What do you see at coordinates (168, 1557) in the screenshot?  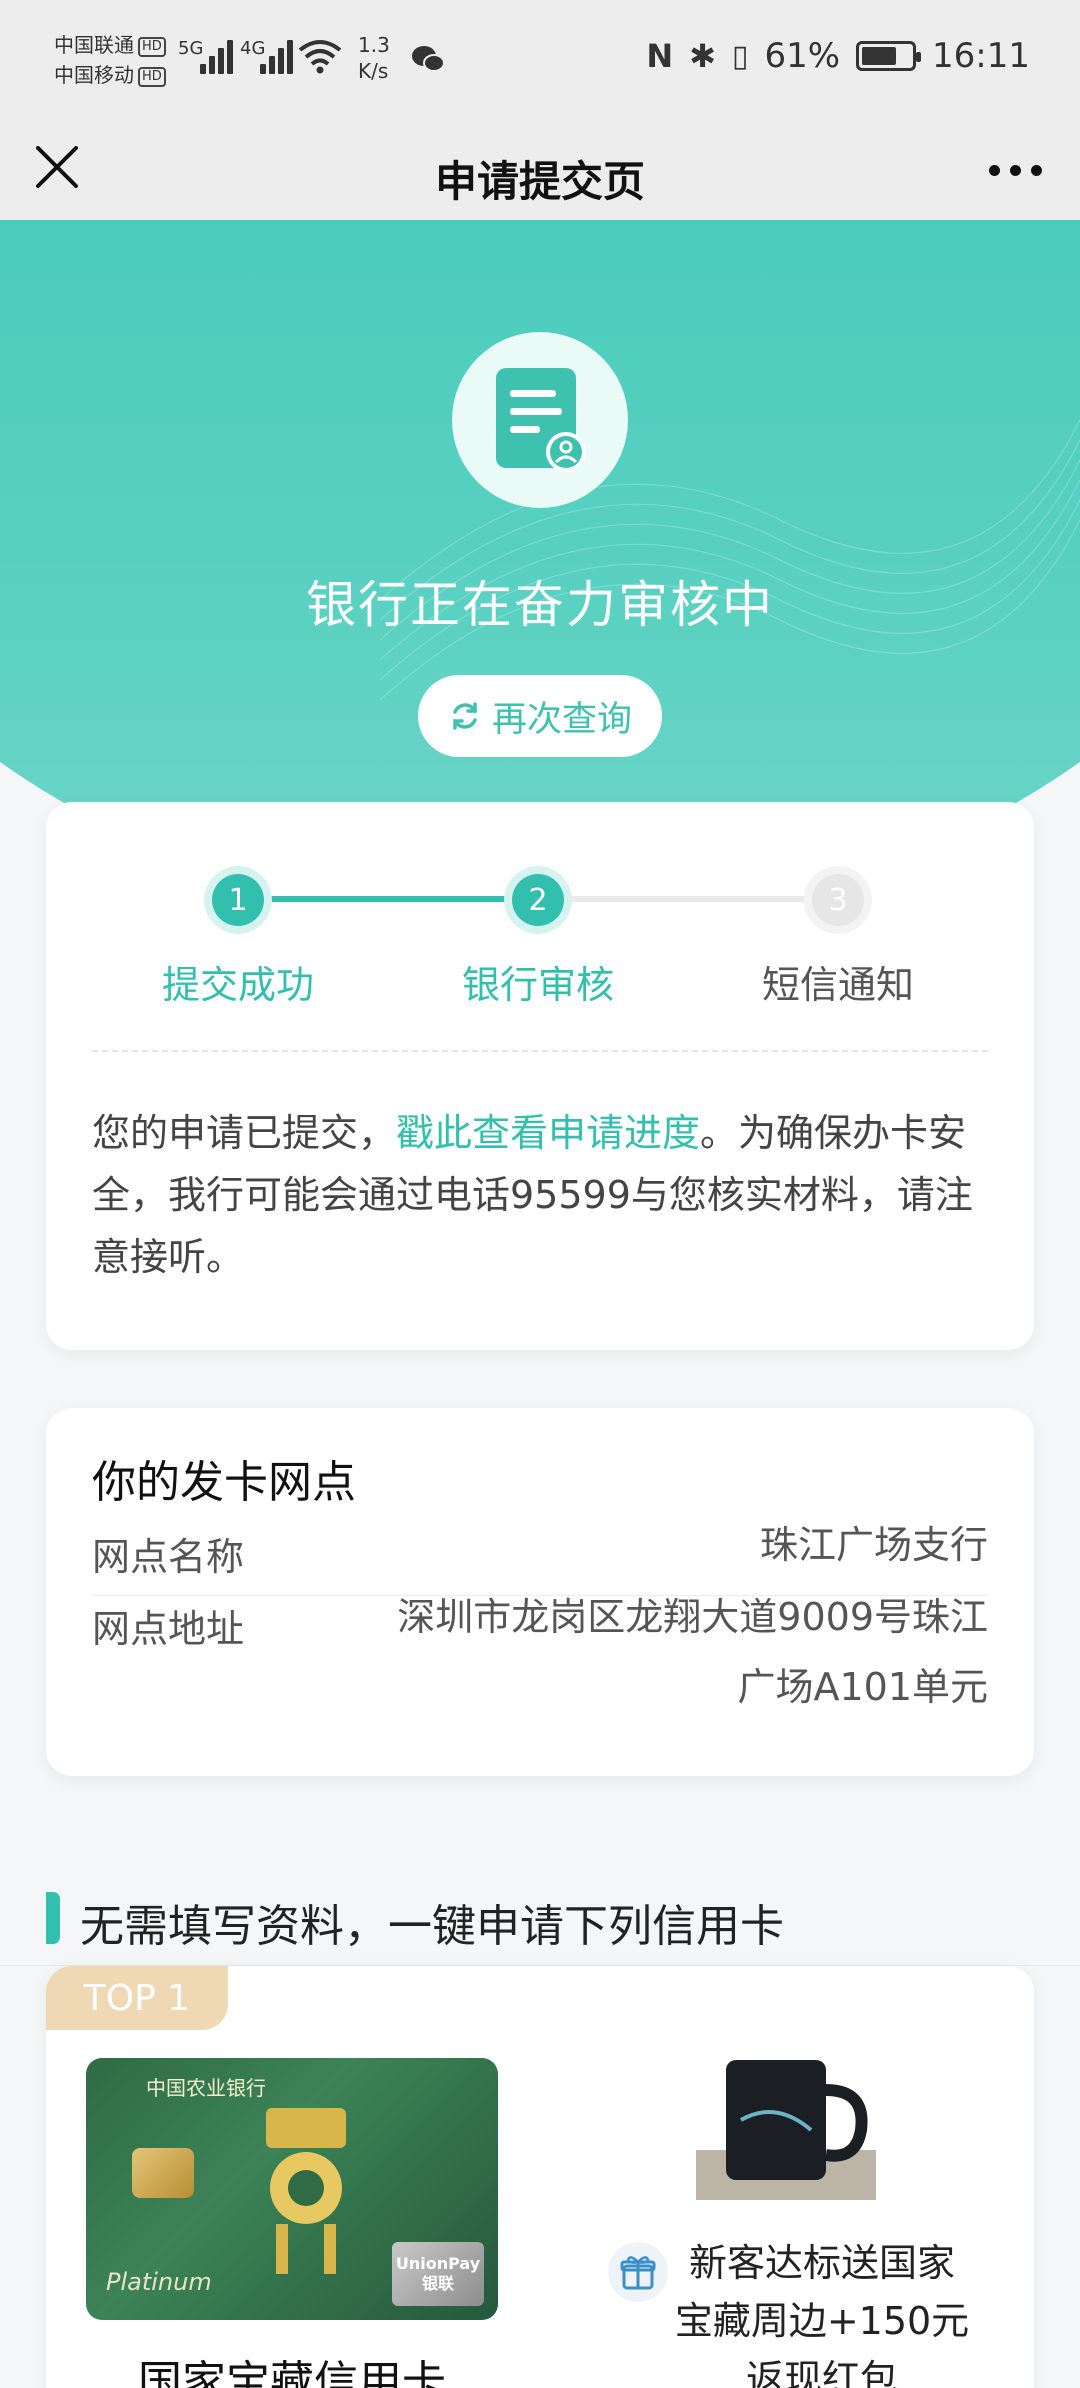 I see `branch-name-label: 网点名称` at bounding box center [168, 1557].